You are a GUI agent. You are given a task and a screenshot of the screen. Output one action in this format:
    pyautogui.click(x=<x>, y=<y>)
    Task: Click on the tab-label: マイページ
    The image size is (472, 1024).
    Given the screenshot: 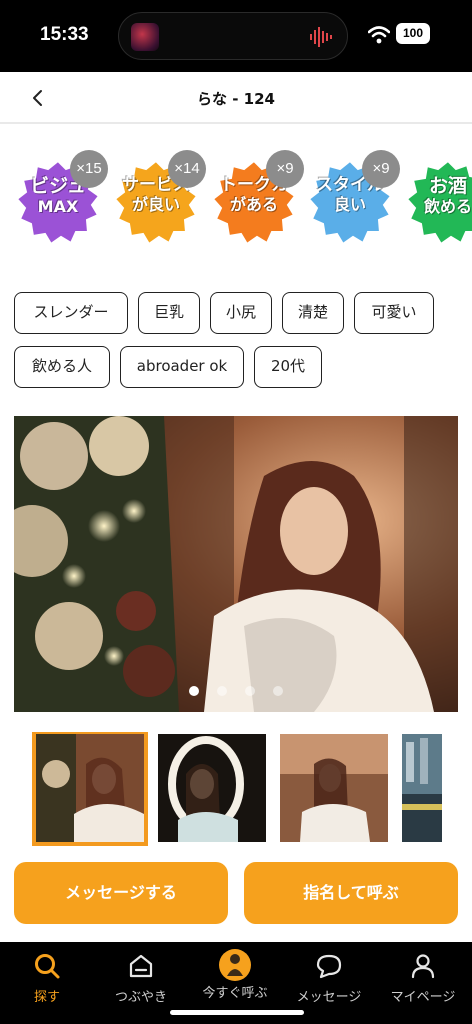 What is the action you would take?
    pyautogui.click(x=423, y=997)
    